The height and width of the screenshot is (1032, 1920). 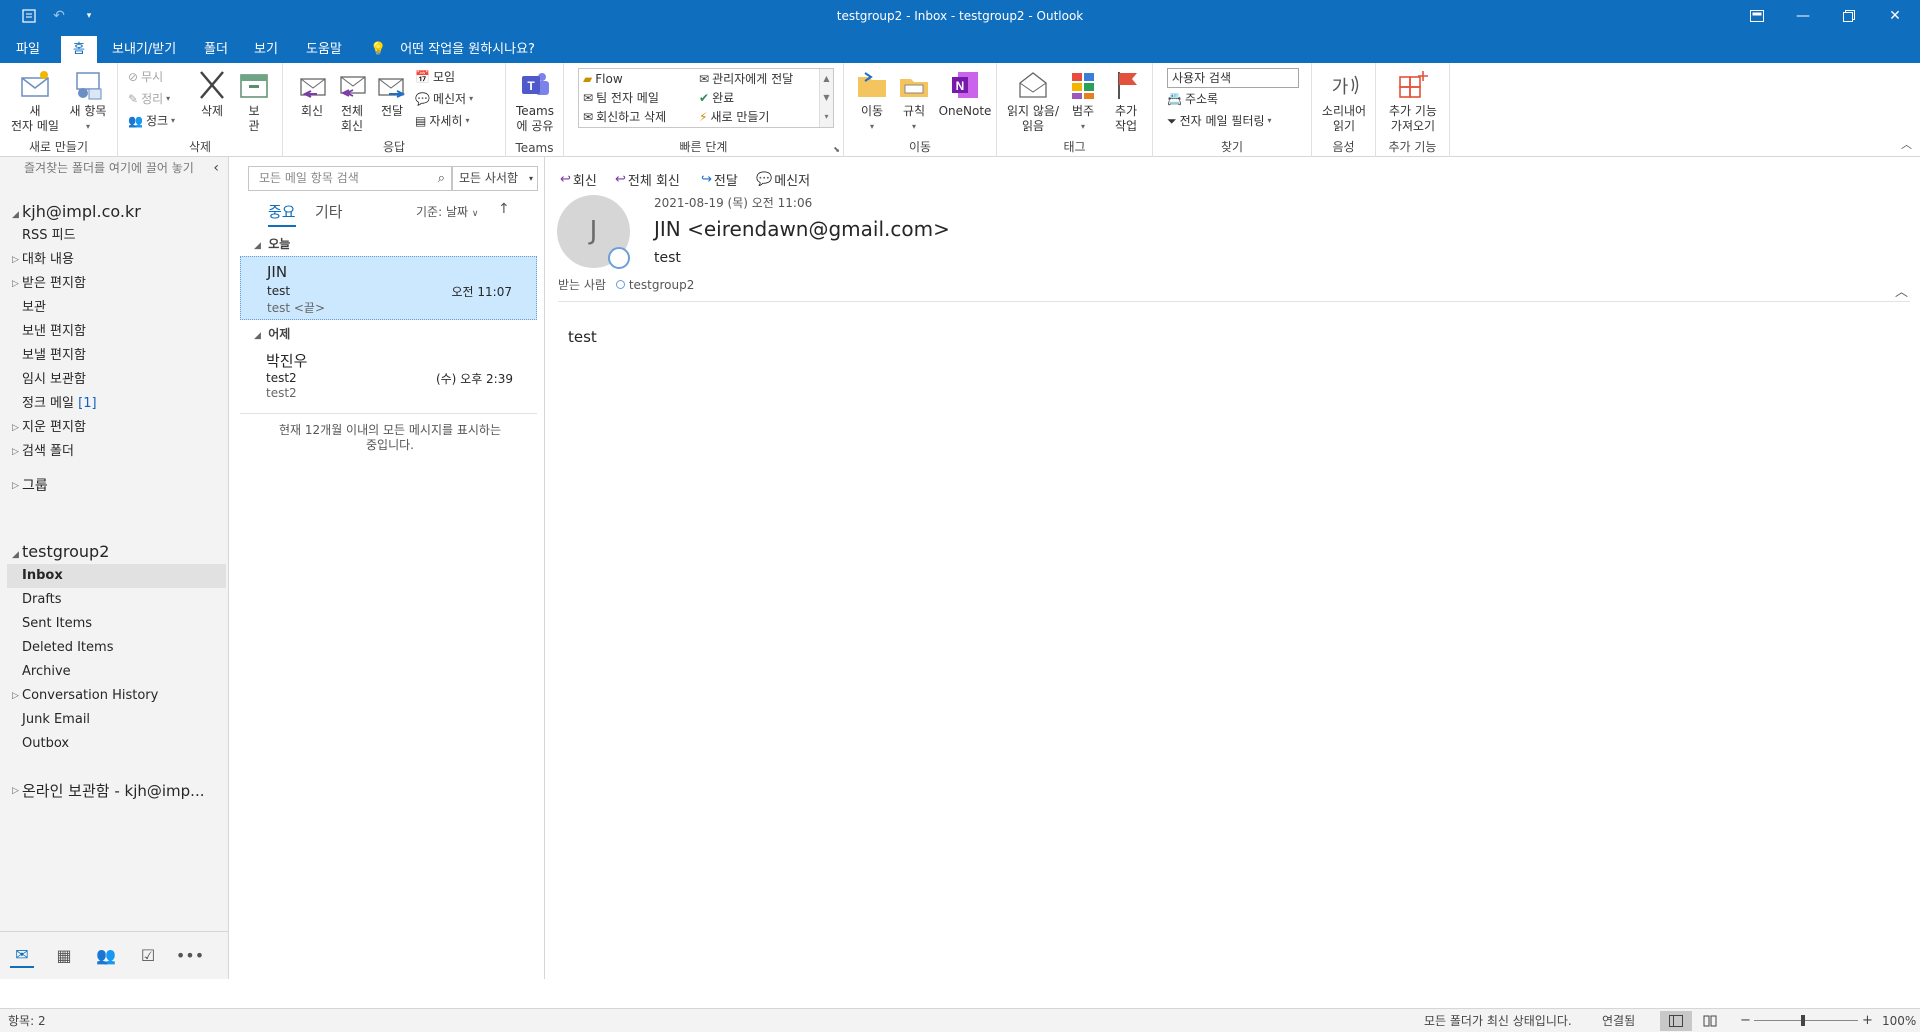 I want to click on onenote-button: N OneNote, so click(x=965, y=94).